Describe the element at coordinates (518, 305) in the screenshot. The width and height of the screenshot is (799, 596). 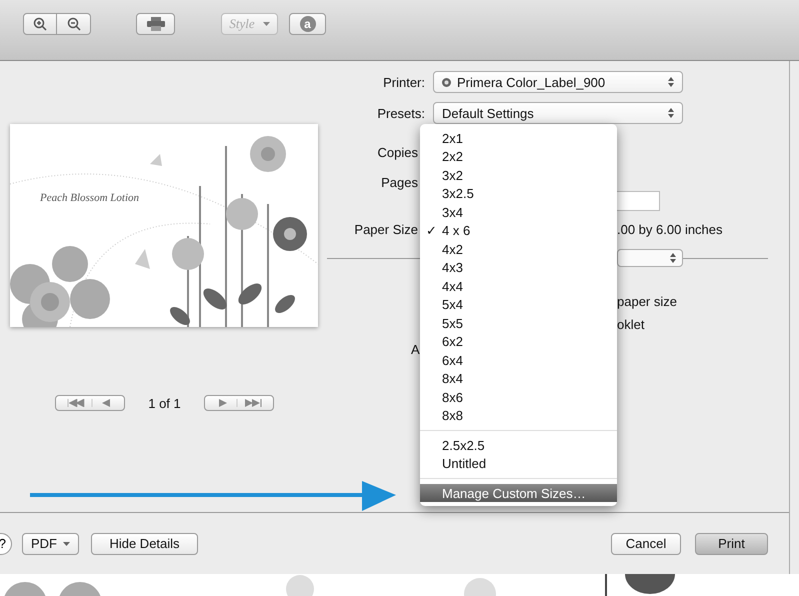
I see `menu-item: 5x4` at that location.